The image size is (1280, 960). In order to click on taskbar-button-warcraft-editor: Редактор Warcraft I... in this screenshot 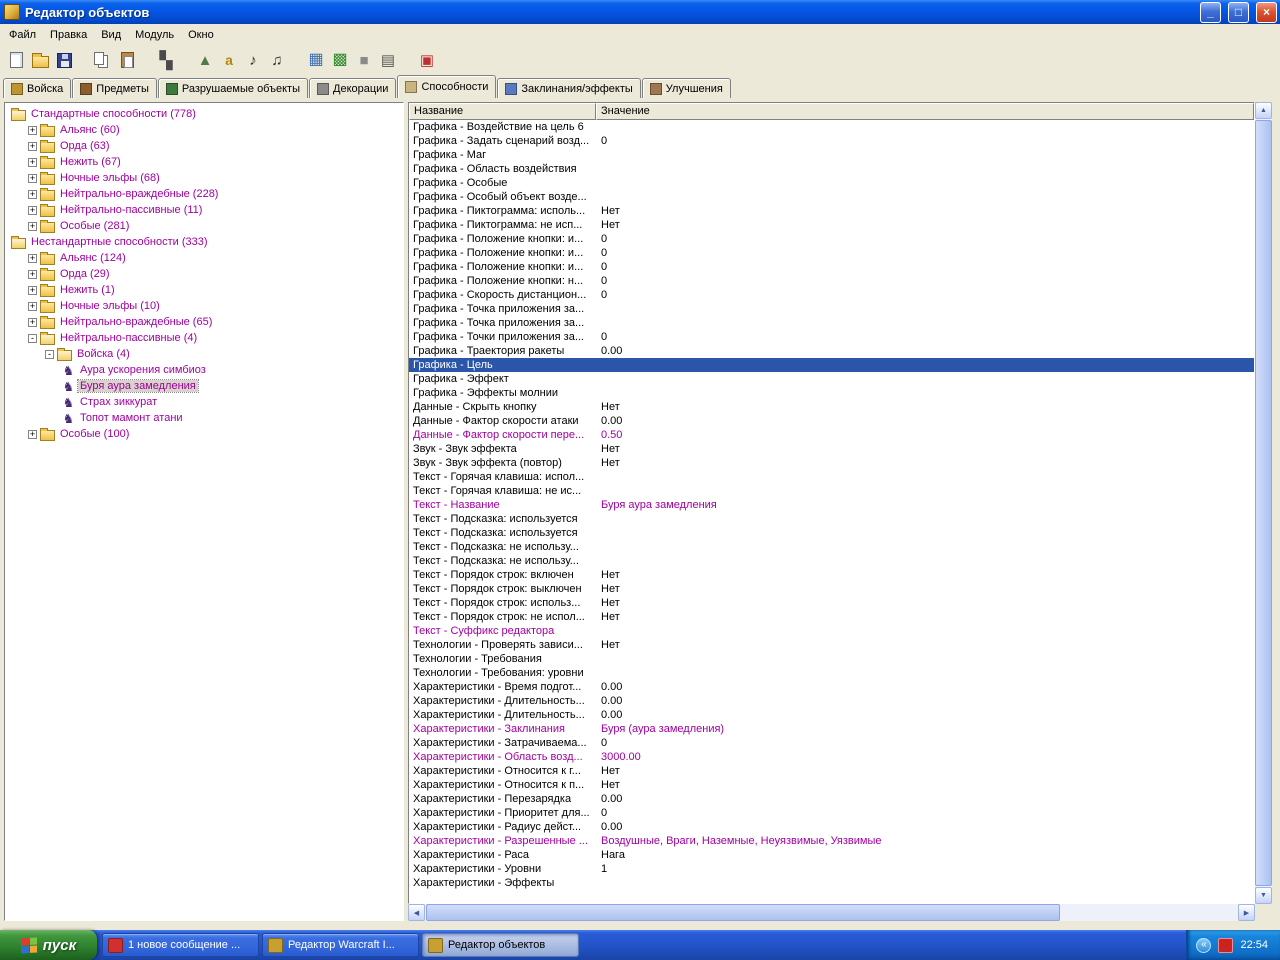, I will do `click(340, 945)`.